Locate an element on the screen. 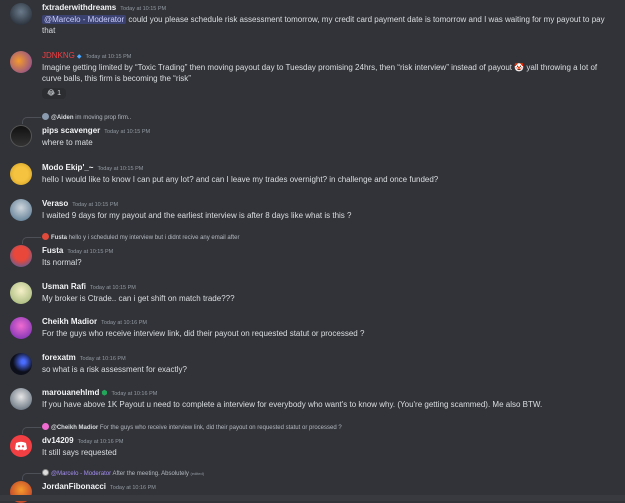 The height and width of the screenshot is (503, 625). author-name: Cheikh Madior is located at coordinates (69, 321).